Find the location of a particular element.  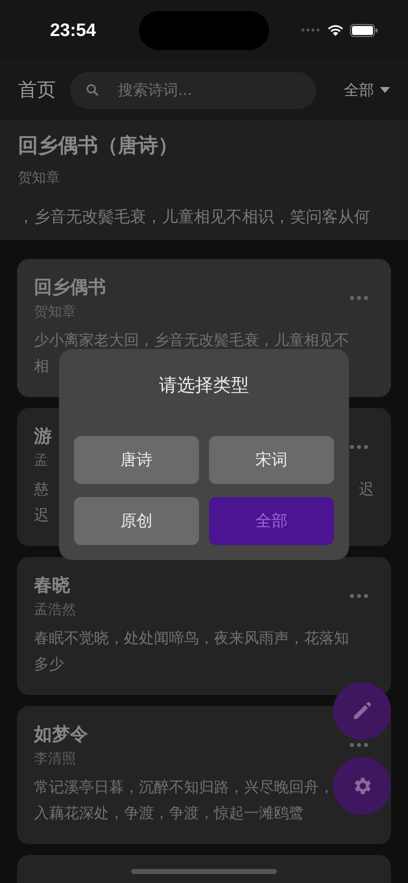

poem-text: 常记溪亭日暮，沉醉不知归路，兴尽晚回舟， is located at coordinates (184, 787).